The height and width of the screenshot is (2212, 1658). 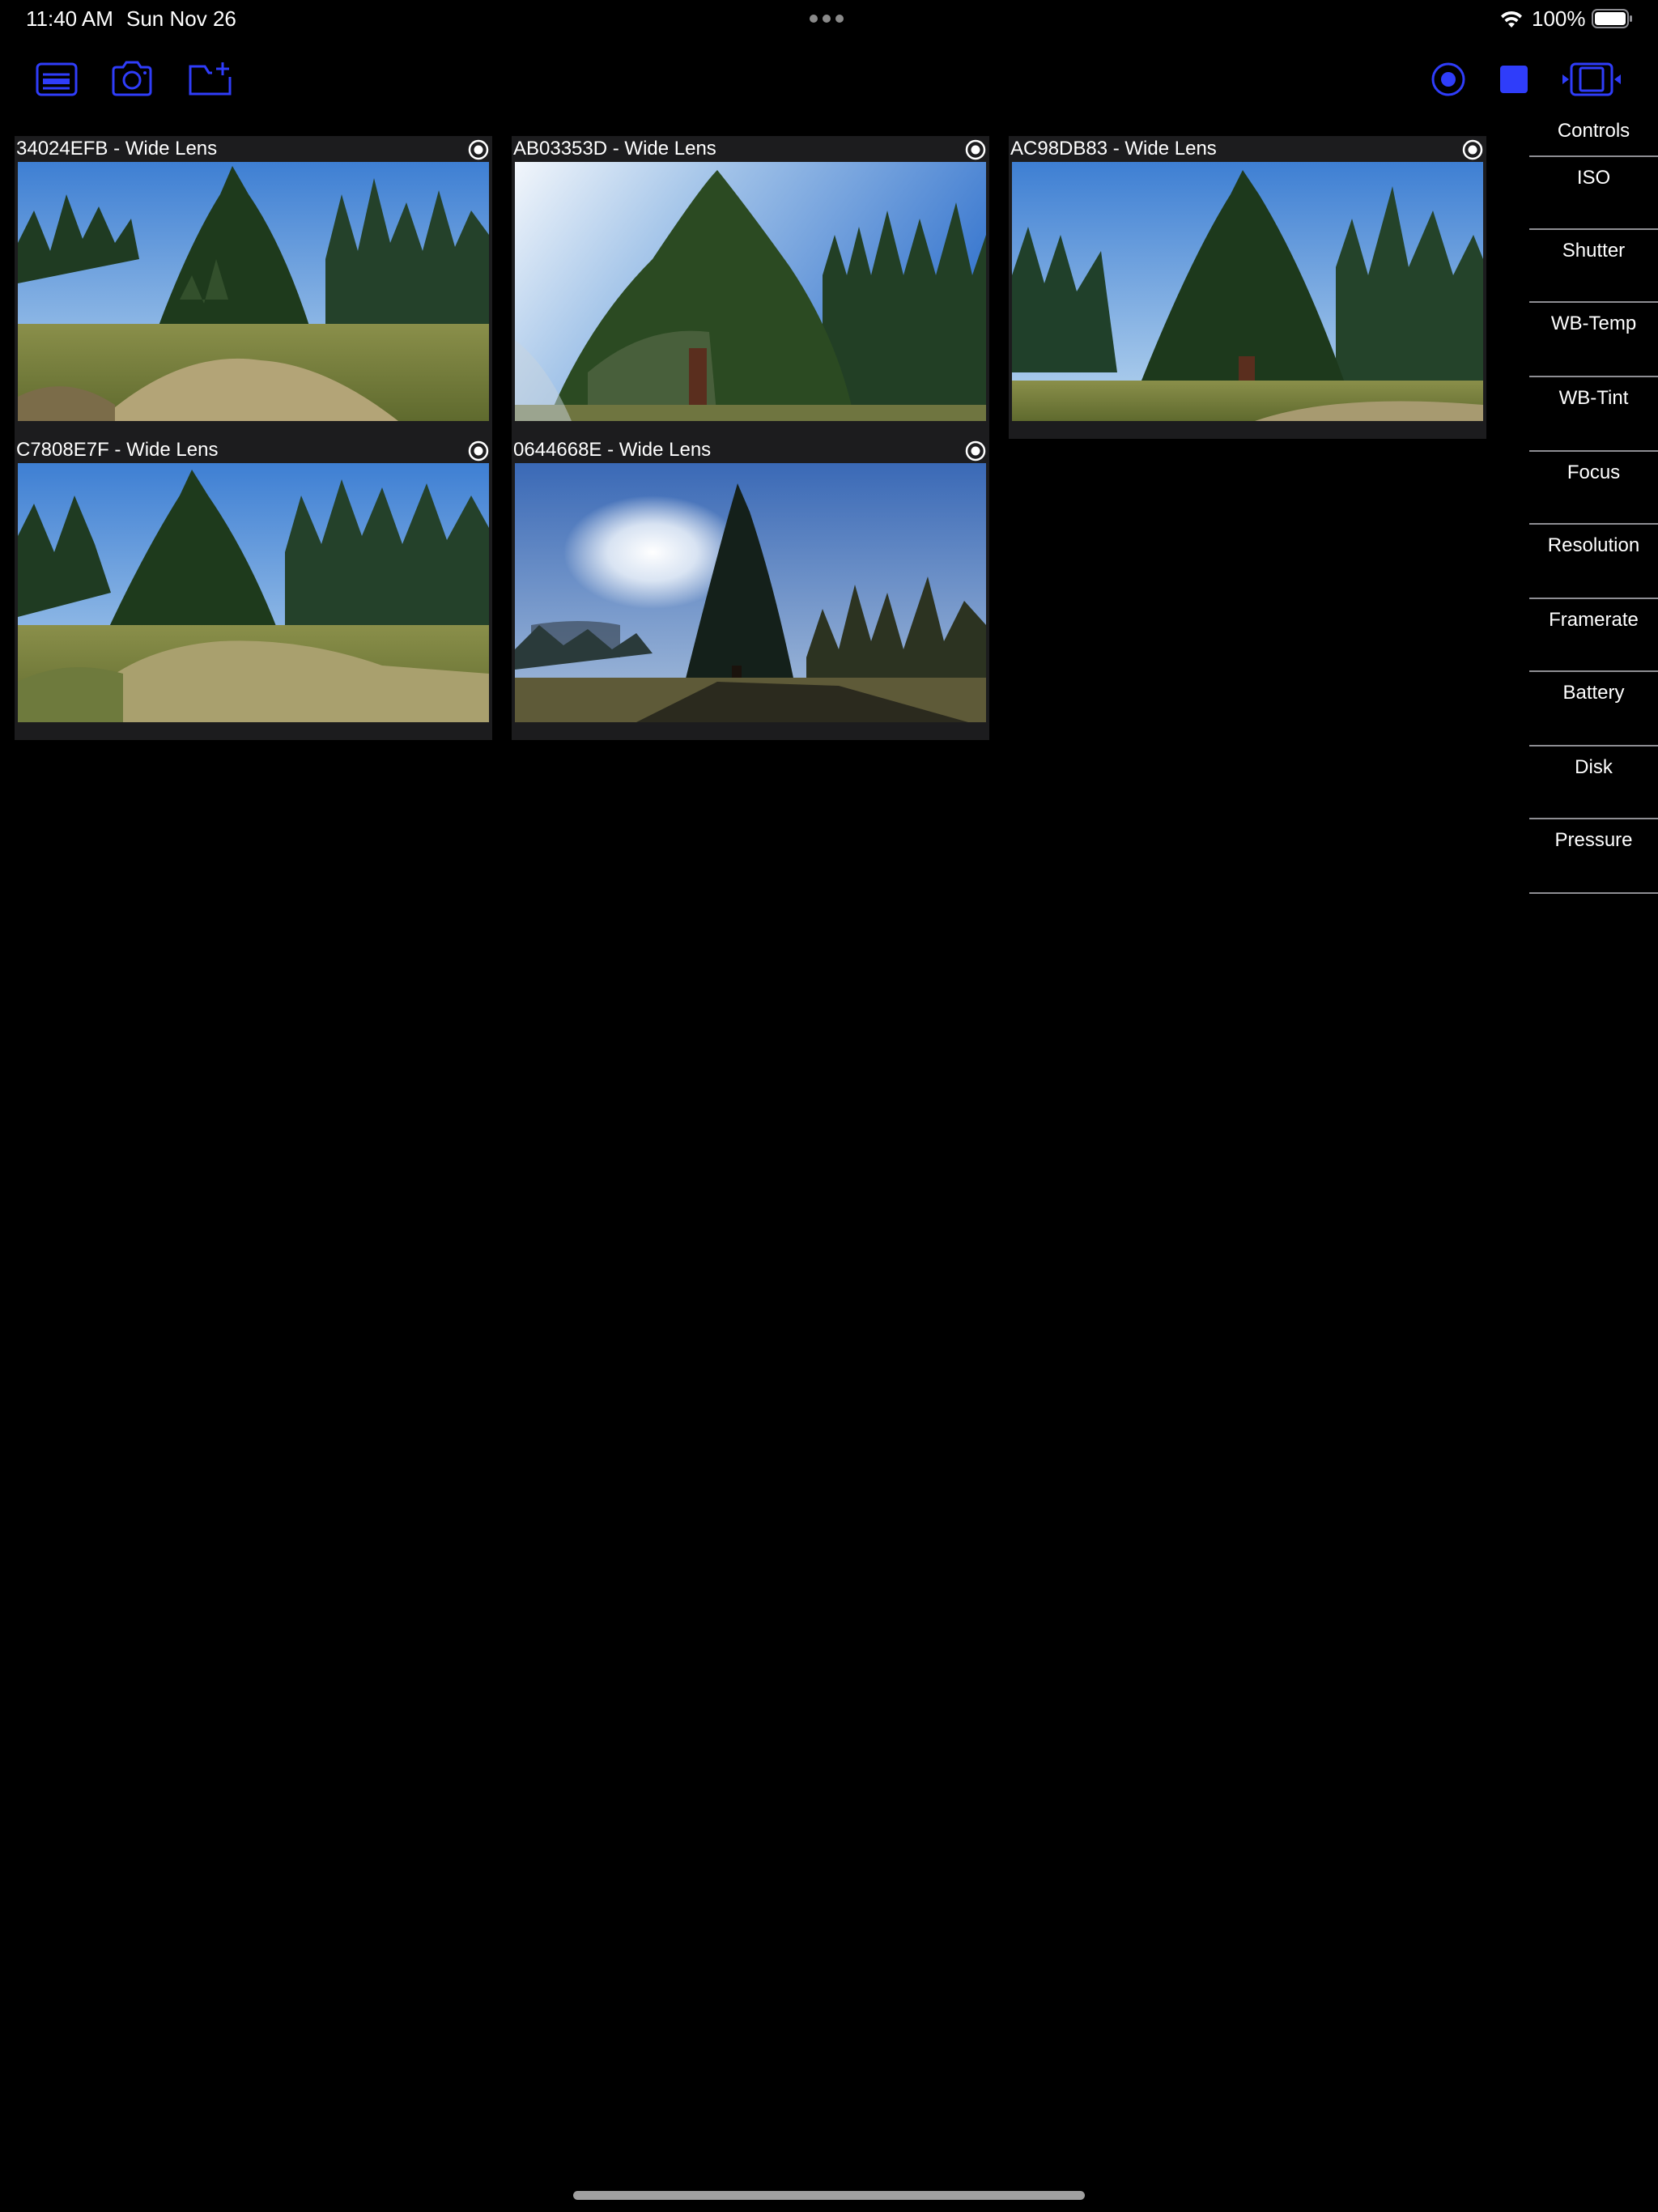 What do you see at coordinates (1593, 398) in the screenshot?
I see `control-label: WB-Tint` at bounding box center [1593, 398].